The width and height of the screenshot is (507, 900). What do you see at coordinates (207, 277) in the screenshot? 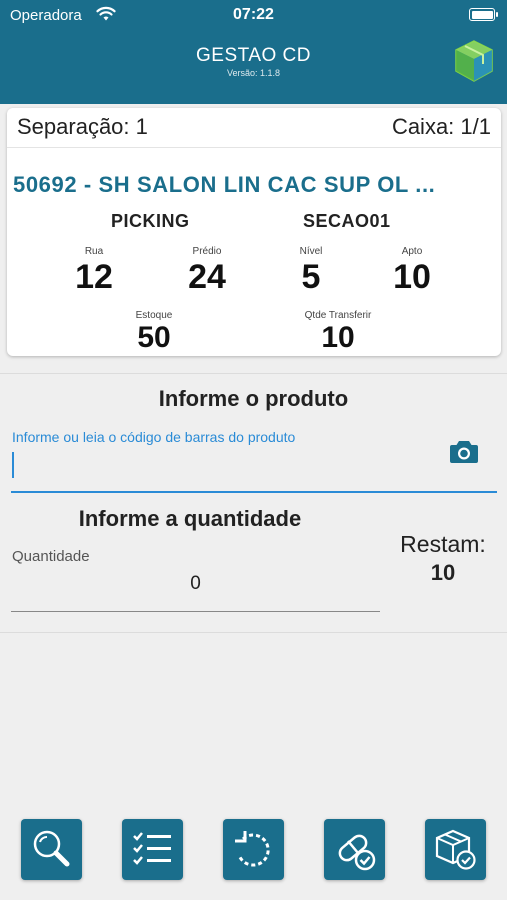
I see `predio-value: 24` at bounding box center [207, 277].